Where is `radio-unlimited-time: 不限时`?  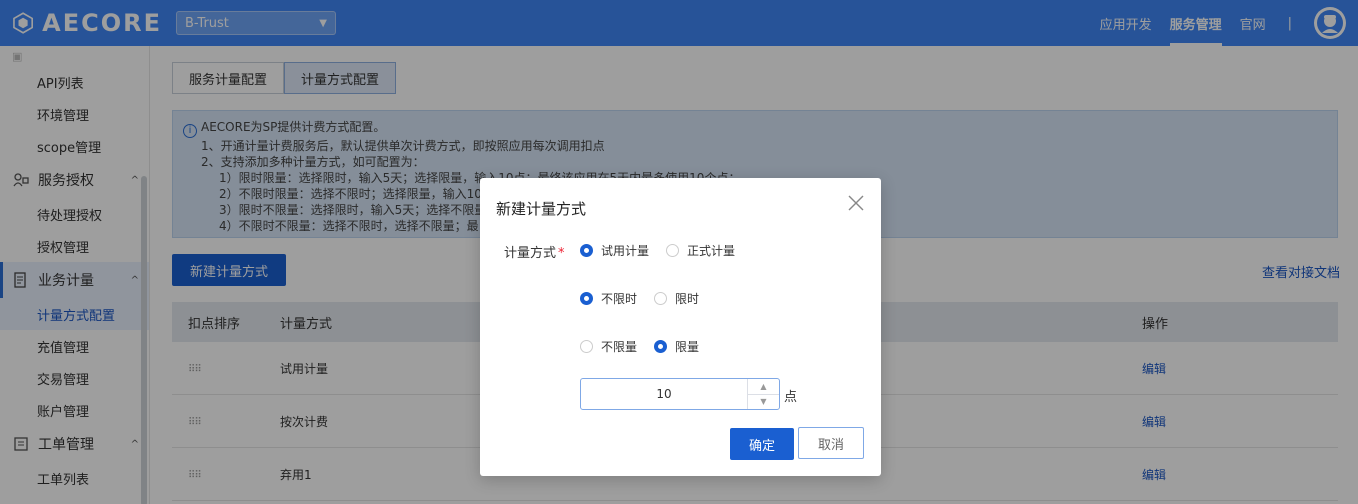 radio-unlimited-time: 不限时 is located at coordinates (608, 298).